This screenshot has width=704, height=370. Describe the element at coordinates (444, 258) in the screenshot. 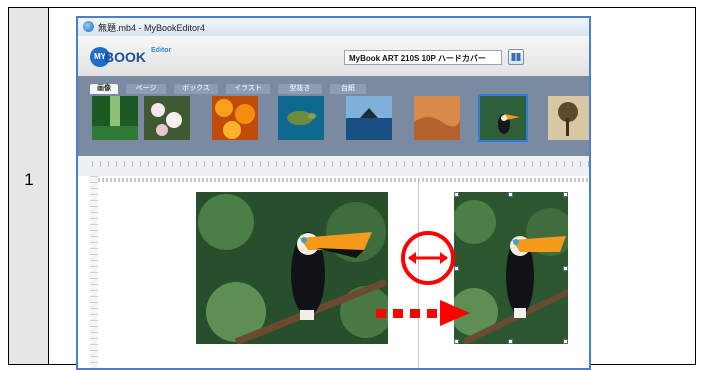

I see `double-arrow-right-head` at that location.